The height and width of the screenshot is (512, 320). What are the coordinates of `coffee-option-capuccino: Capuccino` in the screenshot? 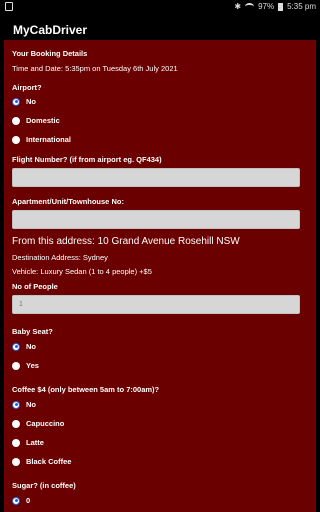 It's located at (38, 423).